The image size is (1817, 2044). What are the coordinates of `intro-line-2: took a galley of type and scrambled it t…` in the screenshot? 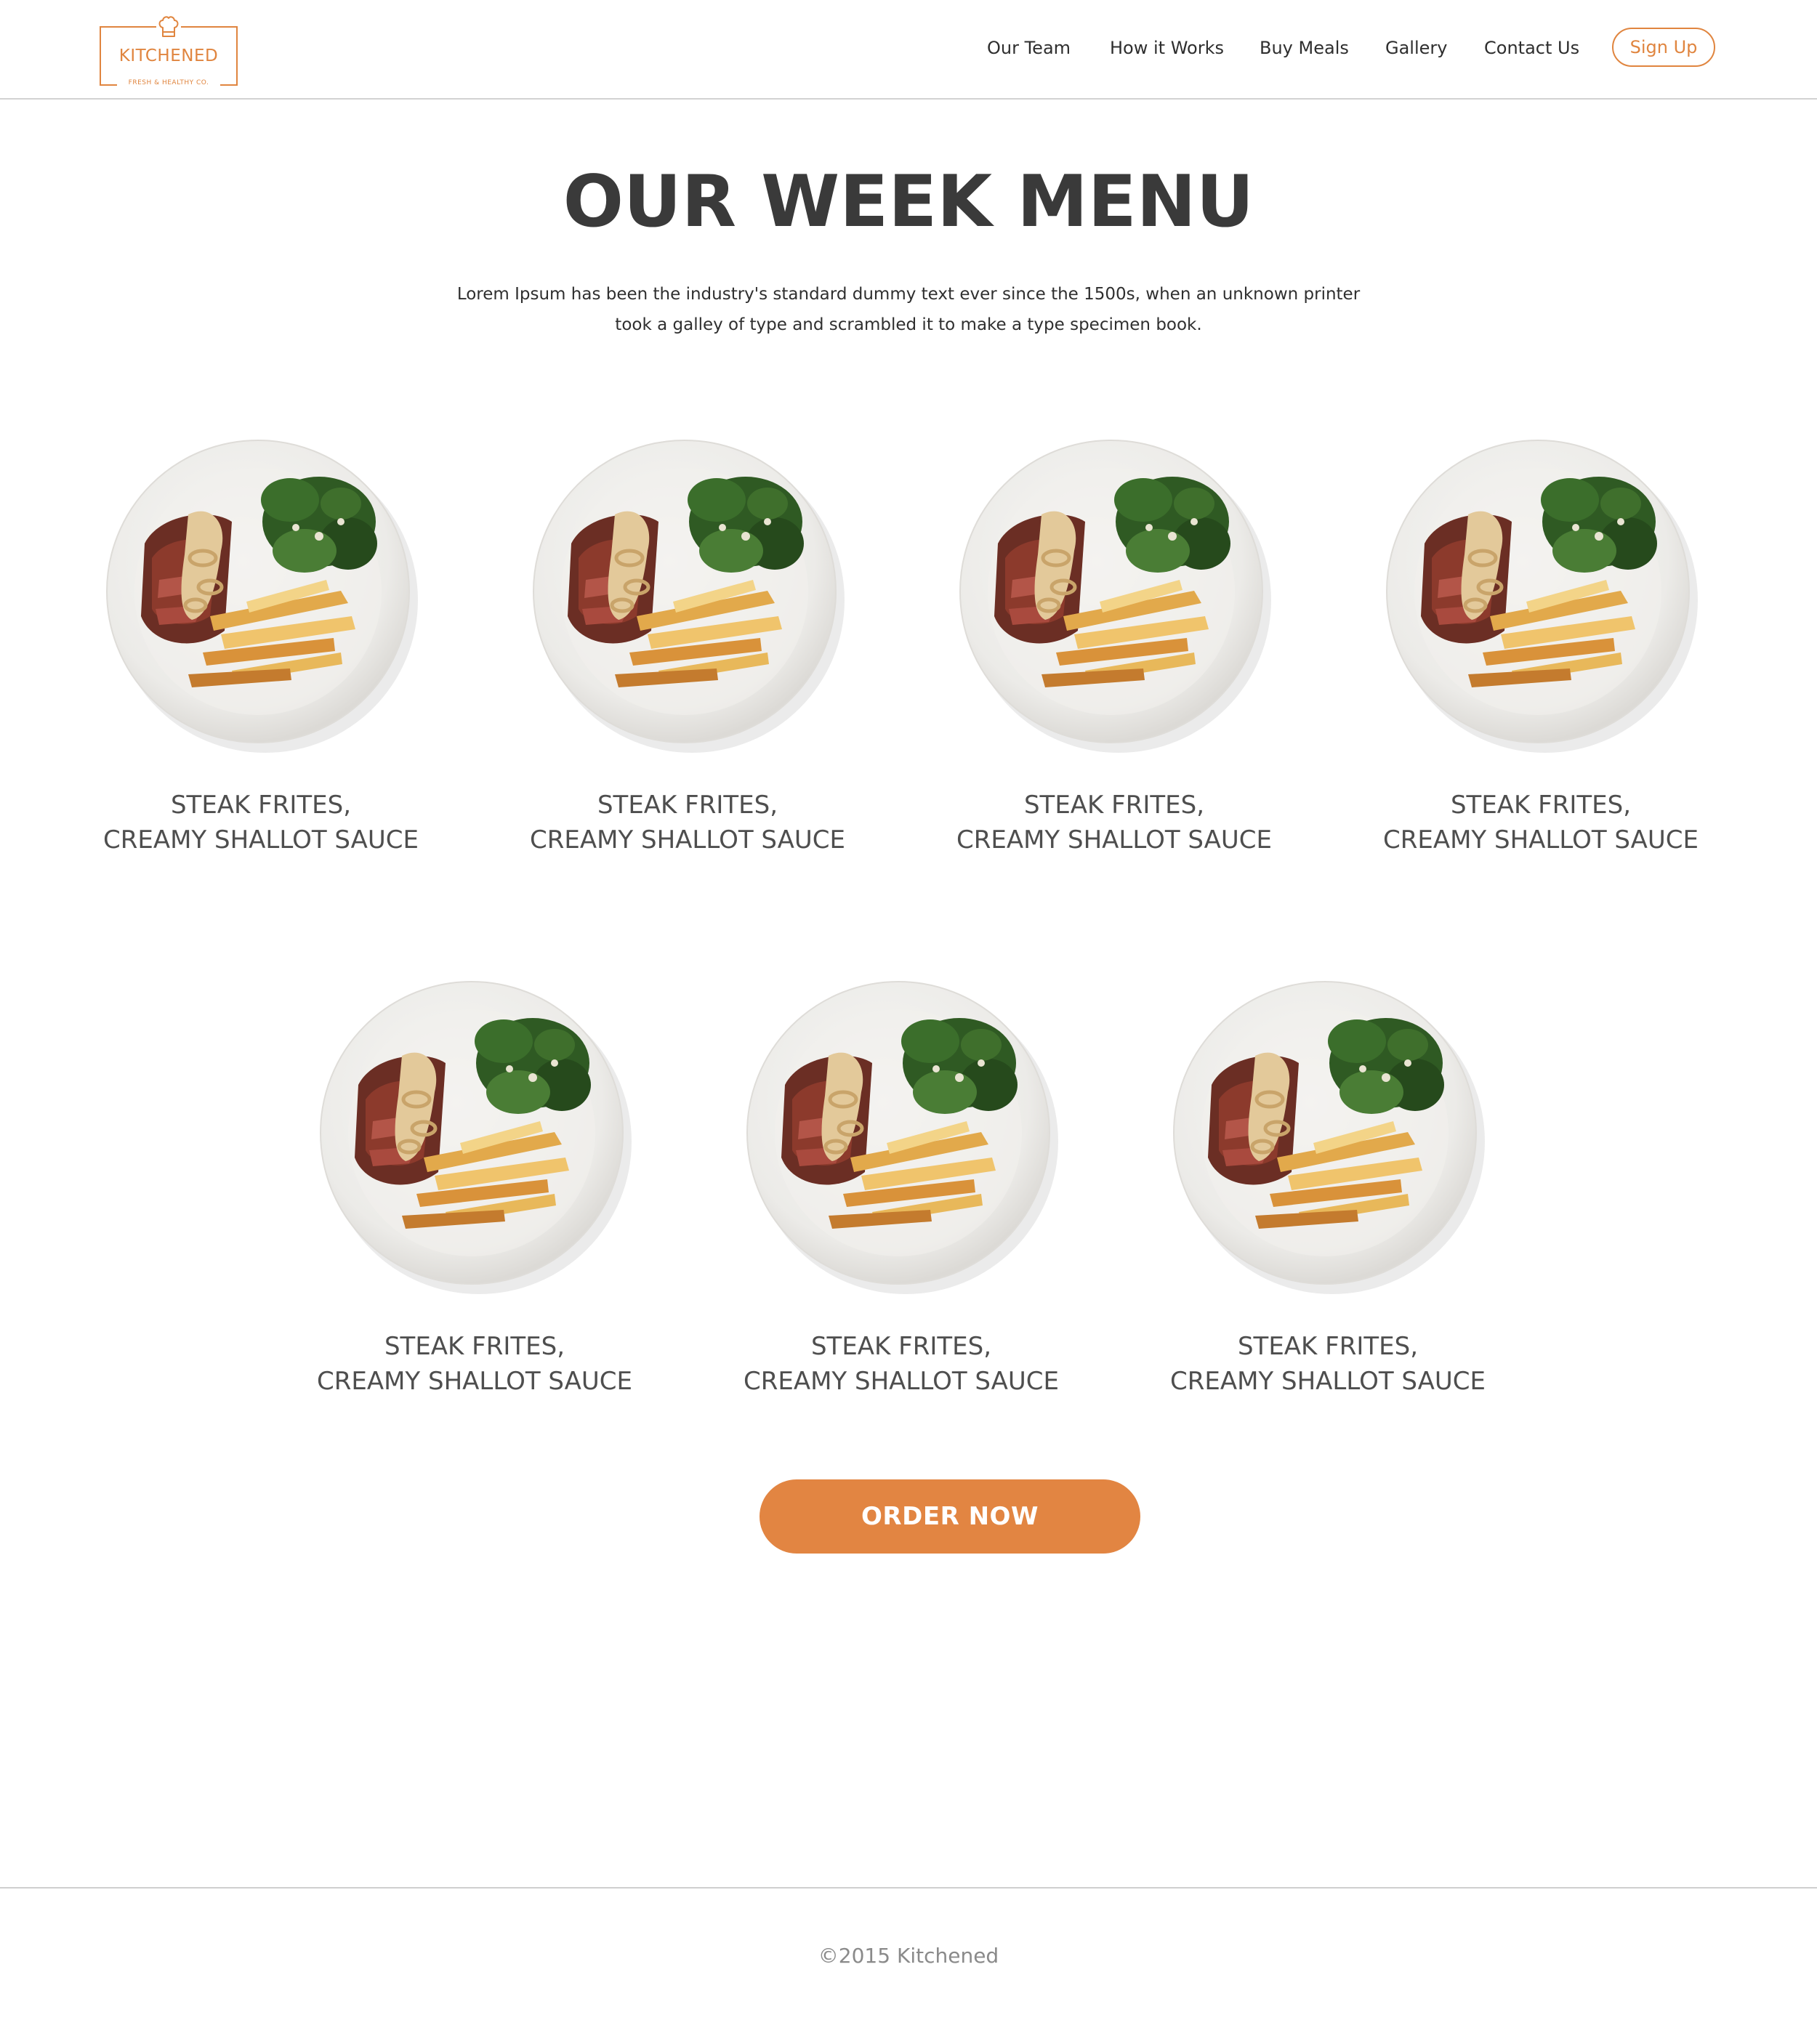 It's located at (908, 324).